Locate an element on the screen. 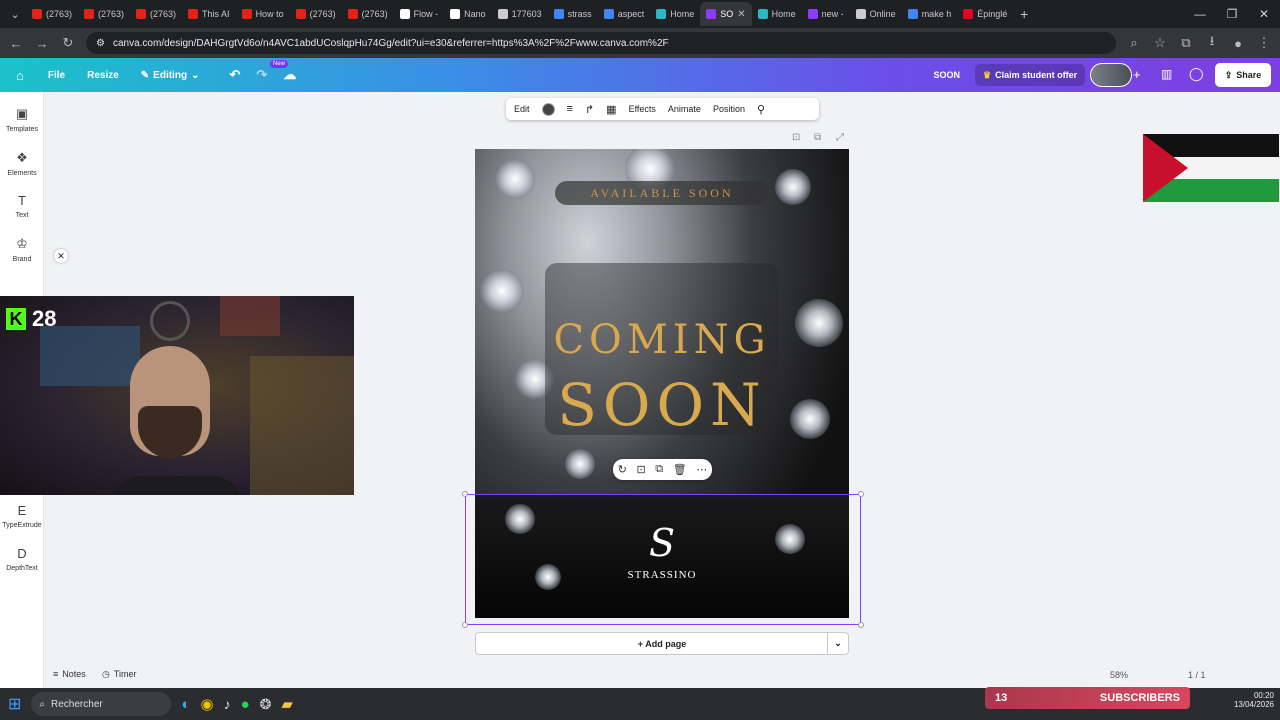 This screenshot has height=720, width=1280. claim-student-offer-button: ♛ Claim student offer is located at coordinates (1030, 75).